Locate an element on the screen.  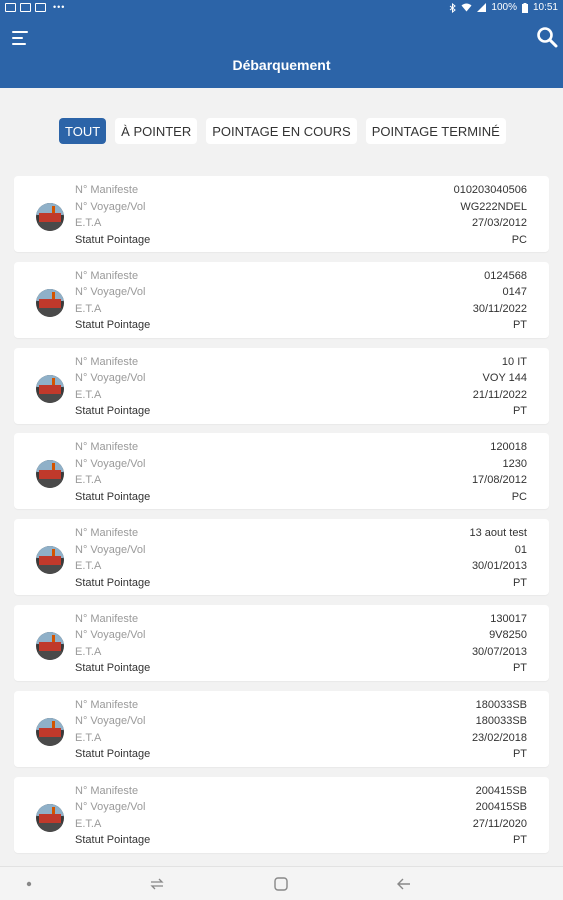
voyage-value: 180033SB is located at coordinates (501, 721).